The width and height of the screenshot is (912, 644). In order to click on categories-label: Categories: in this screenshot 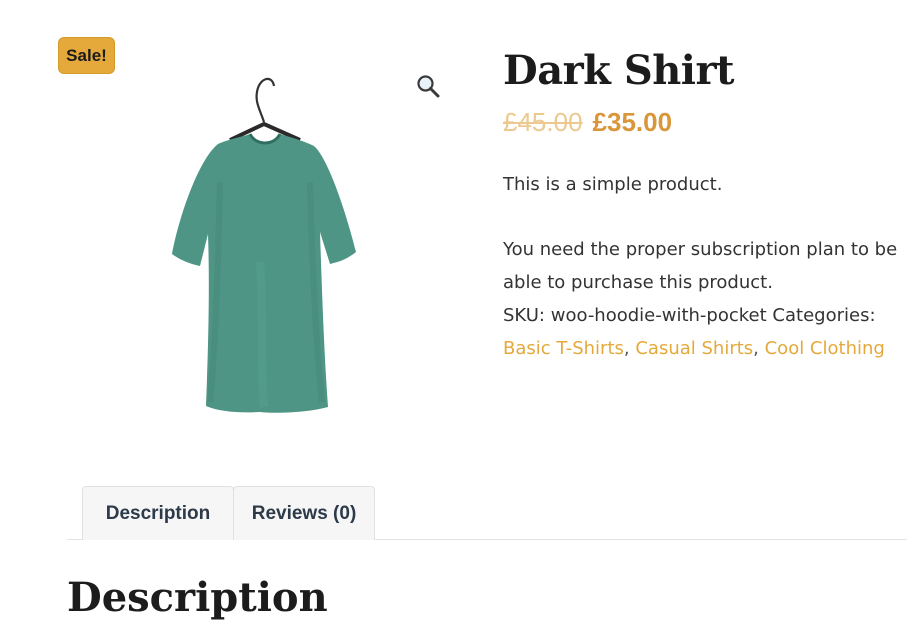, I will do `click(824, 315)`.